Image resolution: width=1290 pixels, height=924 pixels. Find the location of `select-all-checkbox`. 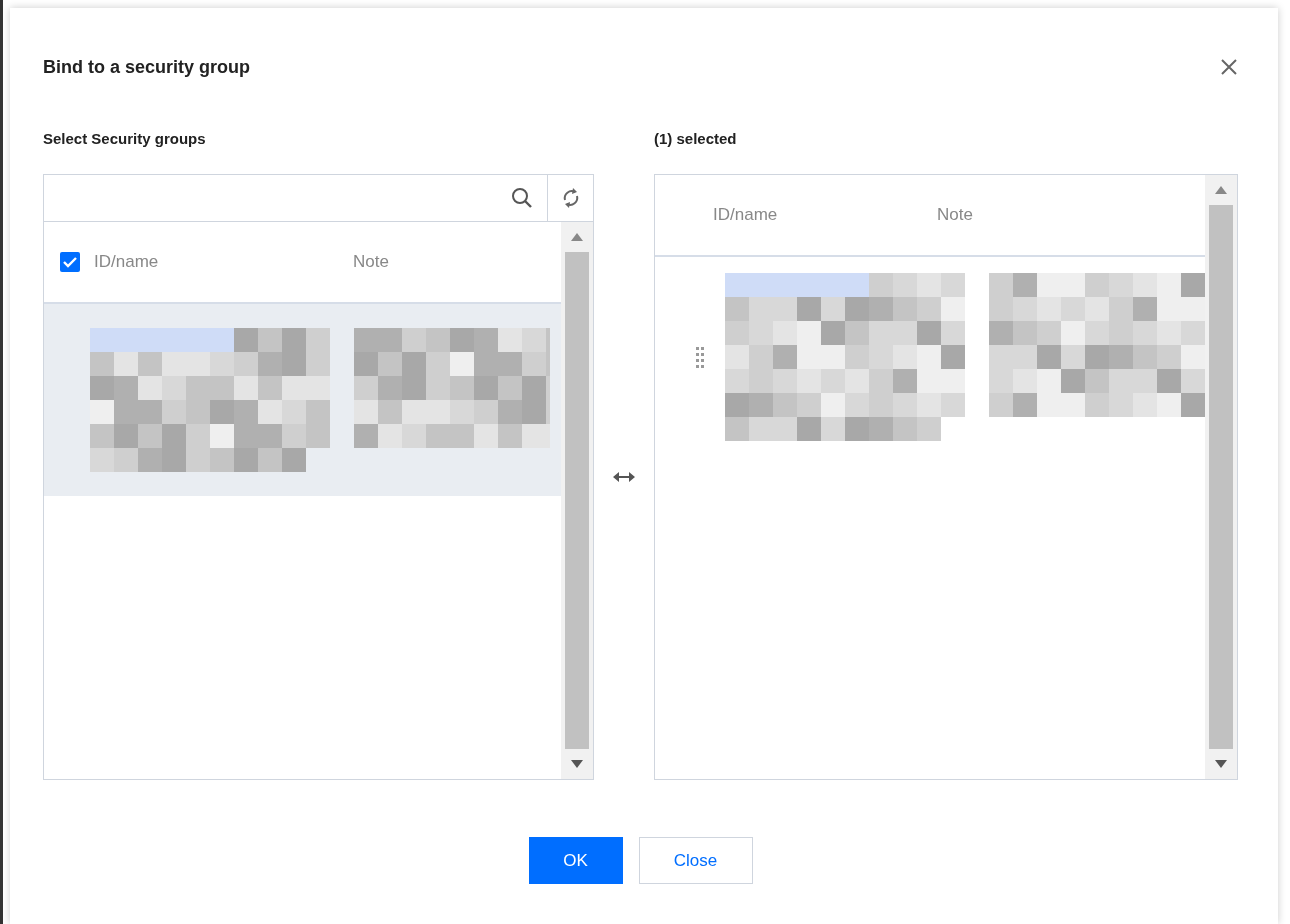

select-all-checkbox is located at coordinates (70, 262).